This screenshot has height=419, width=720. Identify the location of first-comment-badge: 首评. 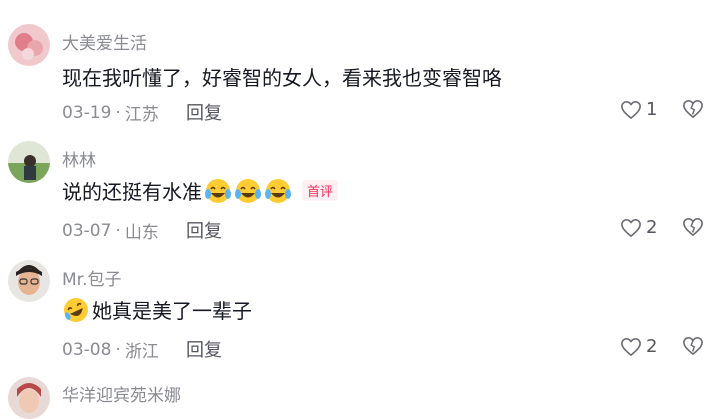
(320, 190).